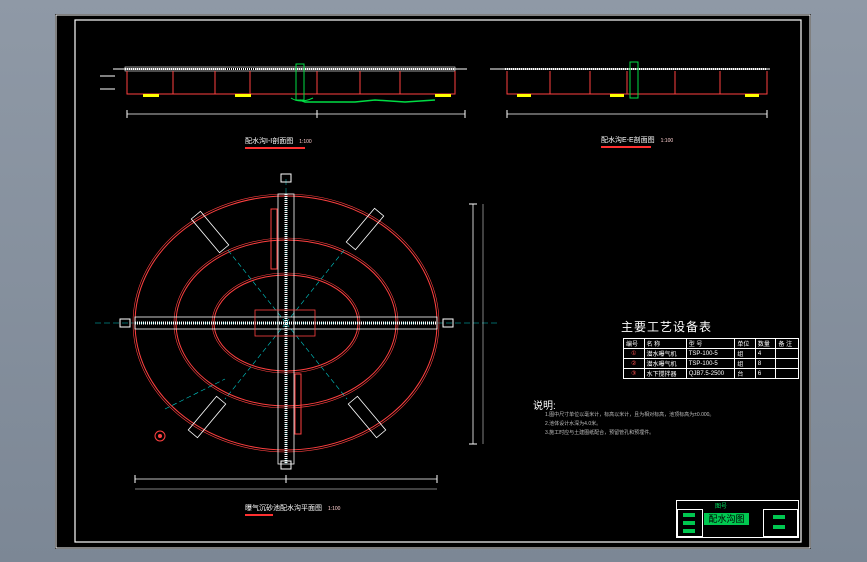 Image resolution: width=867 pixels, height=562 pixels. I want to click on drawing-name: 配水沟图, so click(726, 519).